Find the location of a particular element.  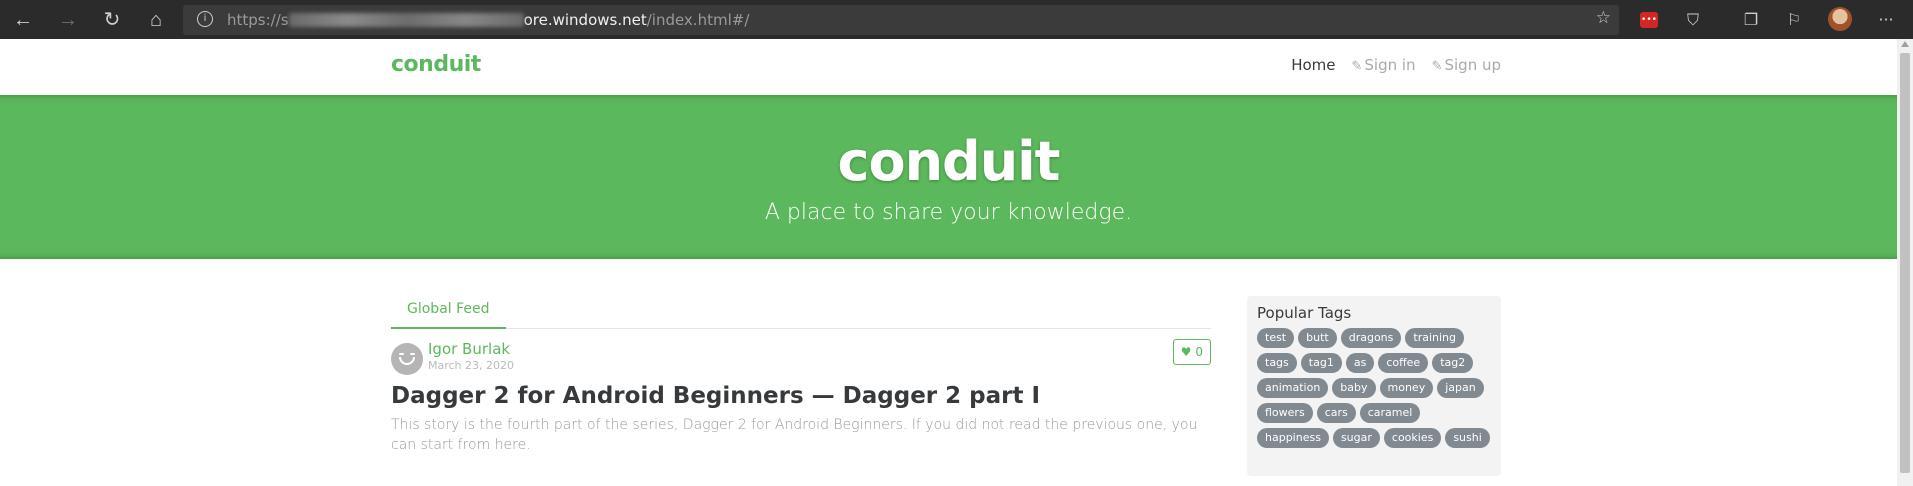

url-host: ore.windows.net is located at coordinates (585, 20).